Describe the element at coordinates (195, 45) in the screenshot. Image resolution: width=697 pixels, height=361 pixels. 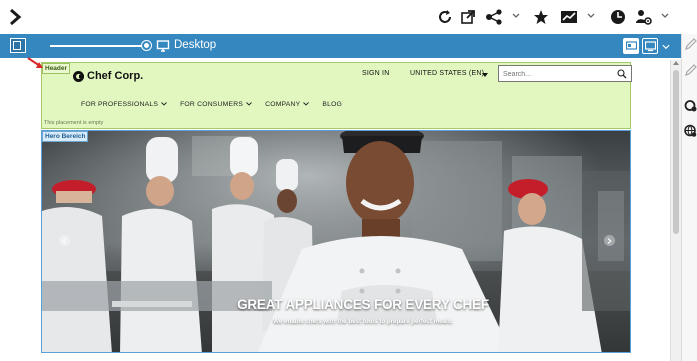
I see `device-label: Desktop` at that location.